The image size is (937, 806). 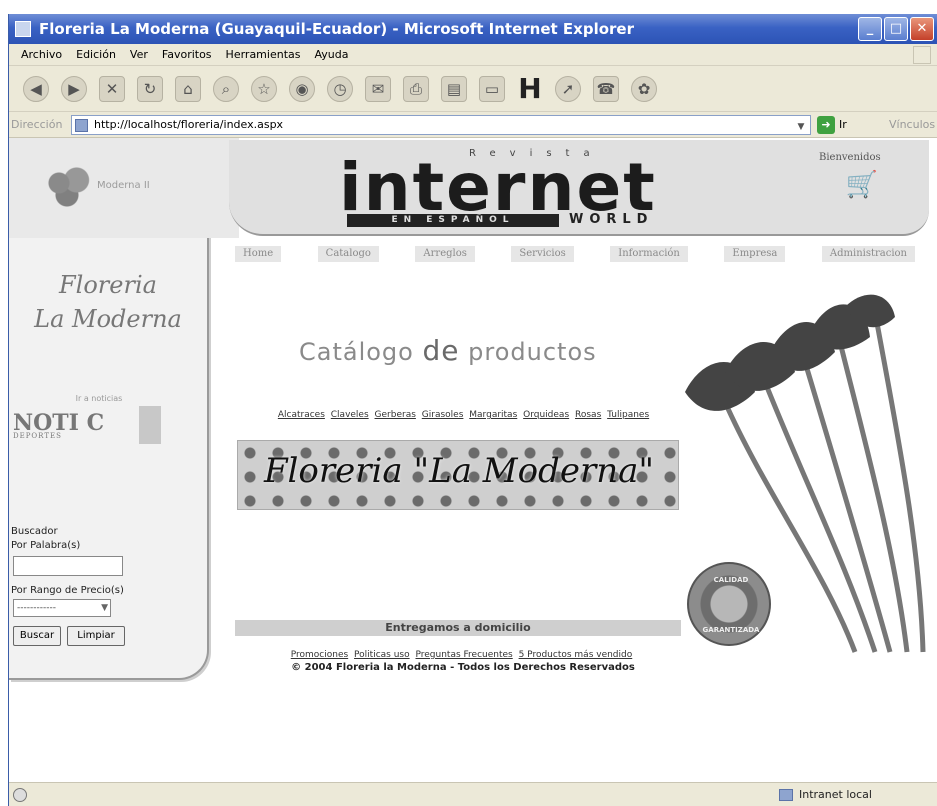 What do you see at coordinates (835, 794) in the screenshot?
I see `security-zone-label: Intranet local` at bounding box center [835, 794].